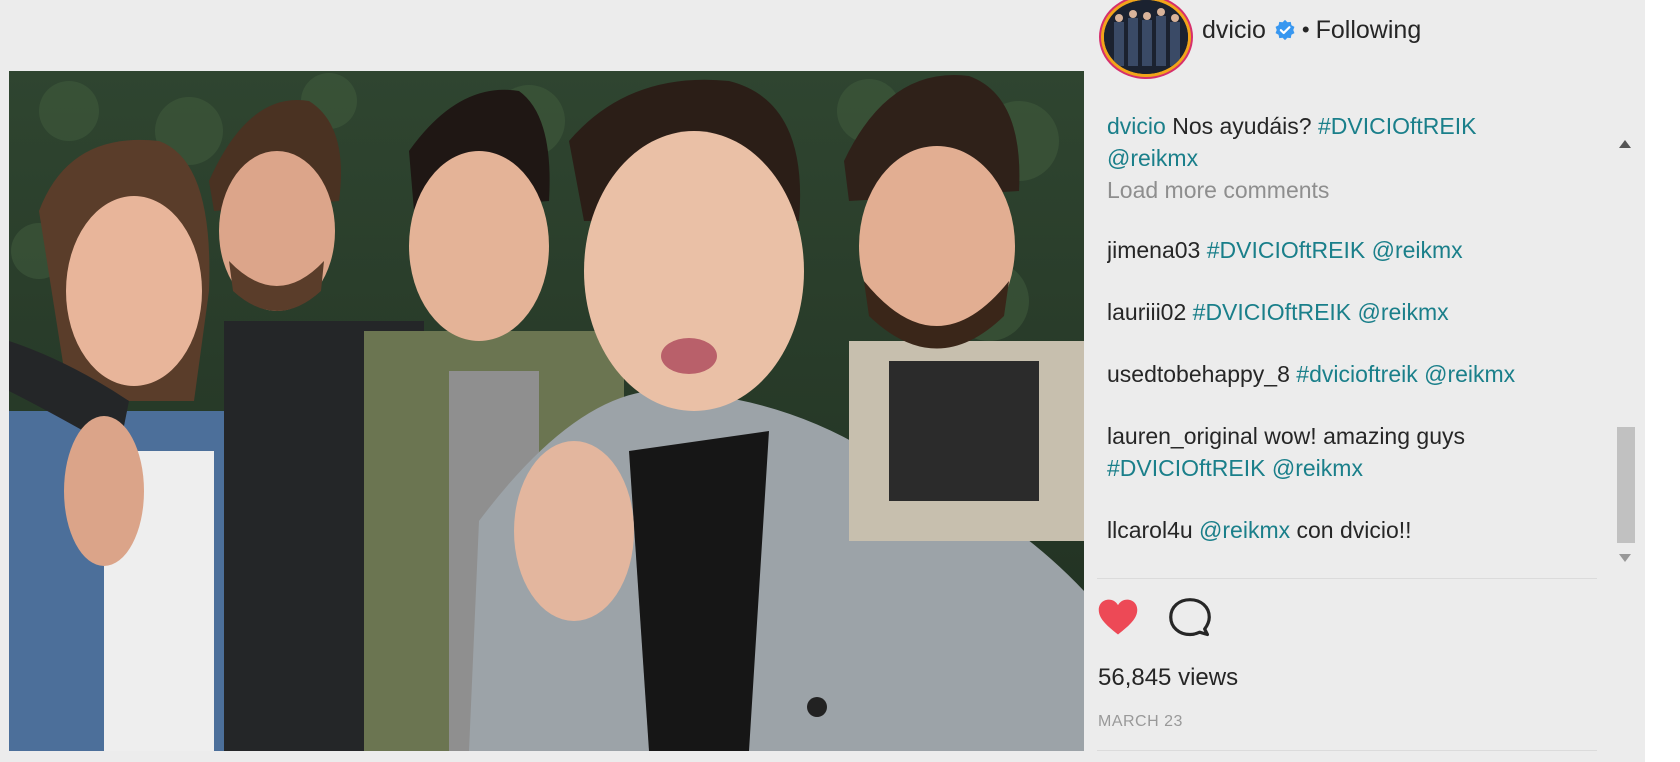 This screenshot has width=1680, height=762. Describe the element at coordinates (1357, 190) in the screenshot. I see `load-more-comments-button: Load more comments` at that location.